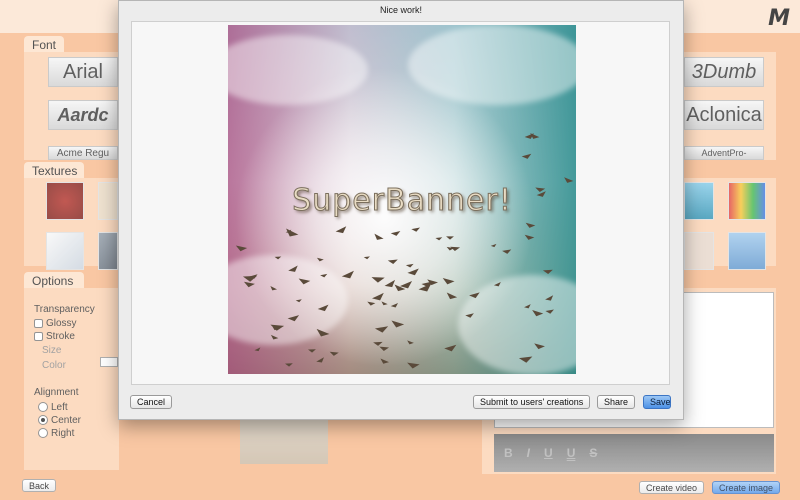  What do you see at coordinates (657, 402) in the screenshot?
I see `save-button: Save` at bounding box center [657, 402].